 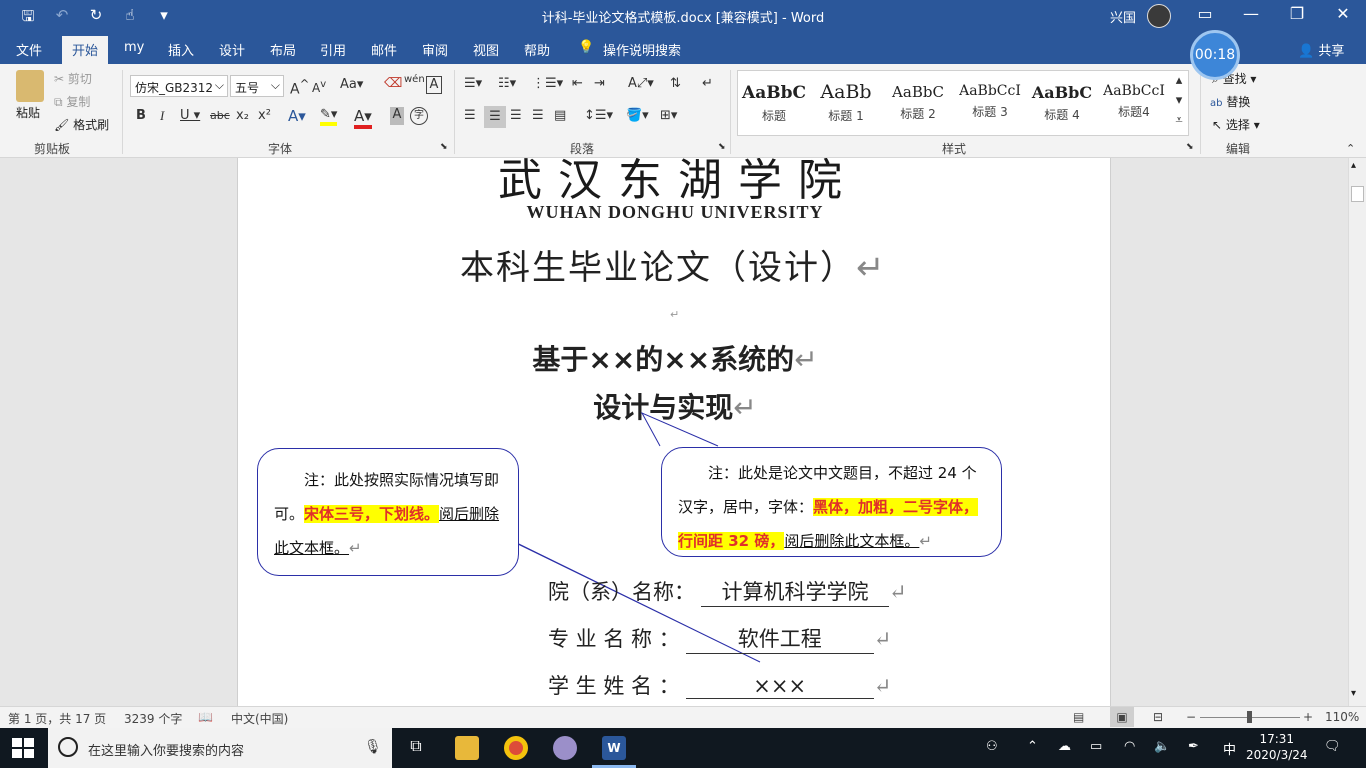 What do you see at coordinates (1229, 748) in the screenshot?
I see `ime-indicator: 中` at bounding box center [1229, 748].